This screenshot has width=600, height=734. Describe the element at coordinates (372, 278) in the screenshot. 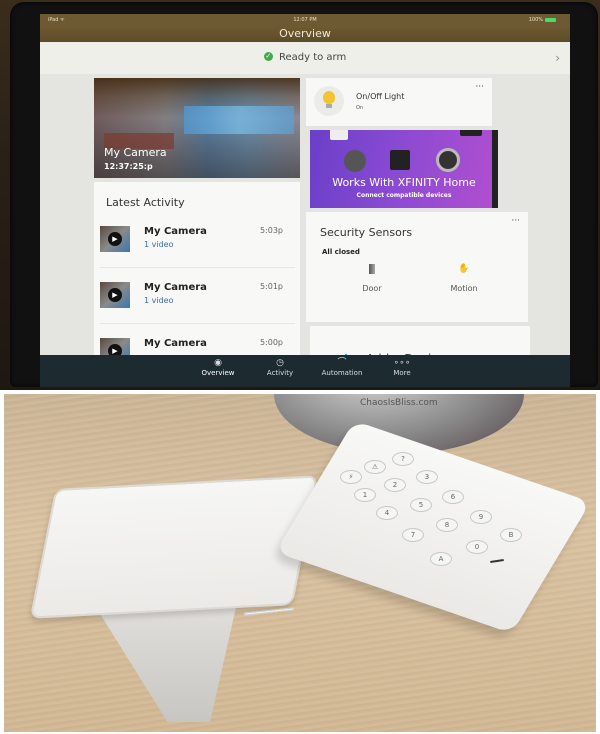

I see `sensor-door: Door` at that location.